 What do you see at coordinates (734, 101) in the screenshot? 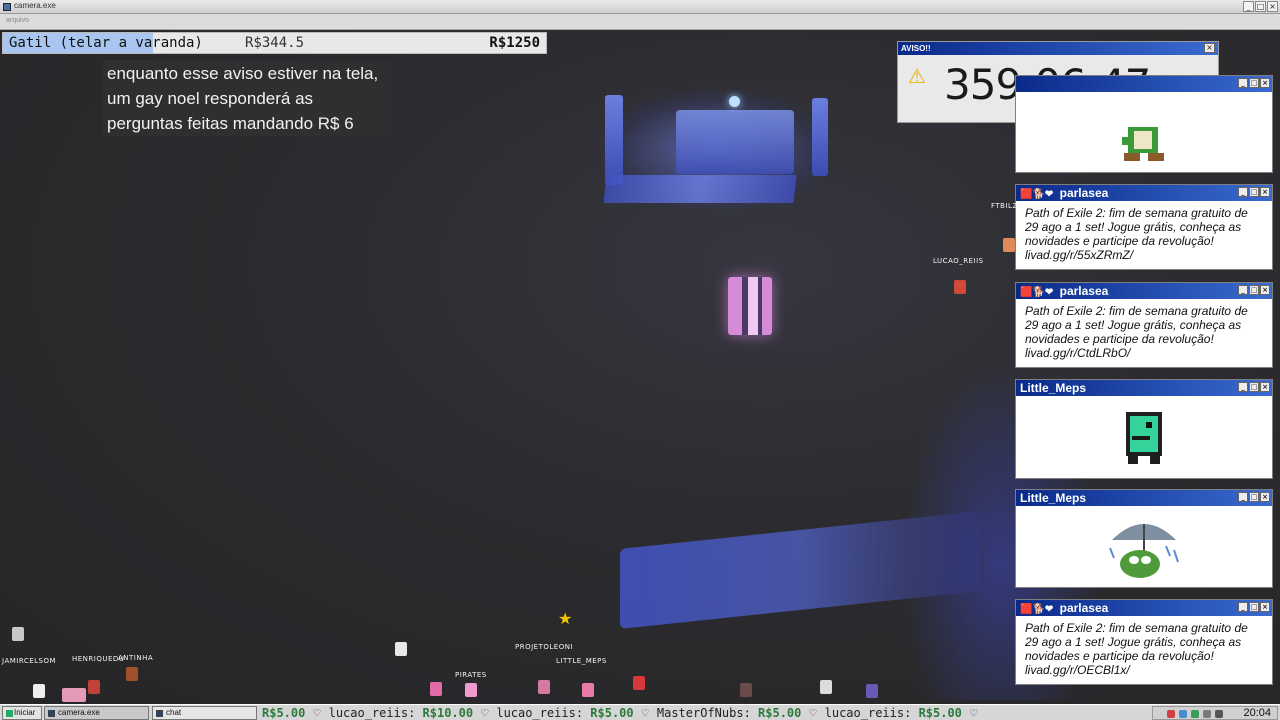
I see `scene-light-dot` at bounding box center [734, 101].